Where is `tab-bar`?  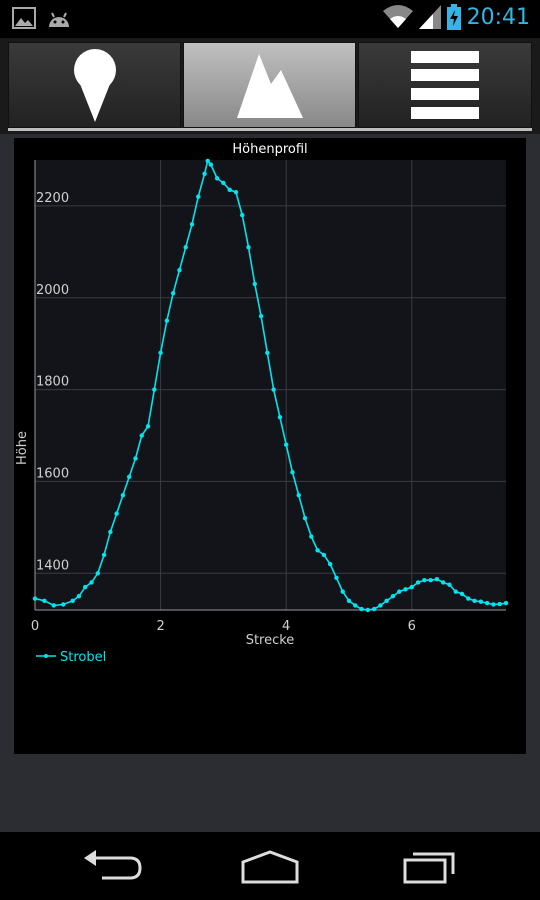 tab-bar is located at coordinates (270, 86).